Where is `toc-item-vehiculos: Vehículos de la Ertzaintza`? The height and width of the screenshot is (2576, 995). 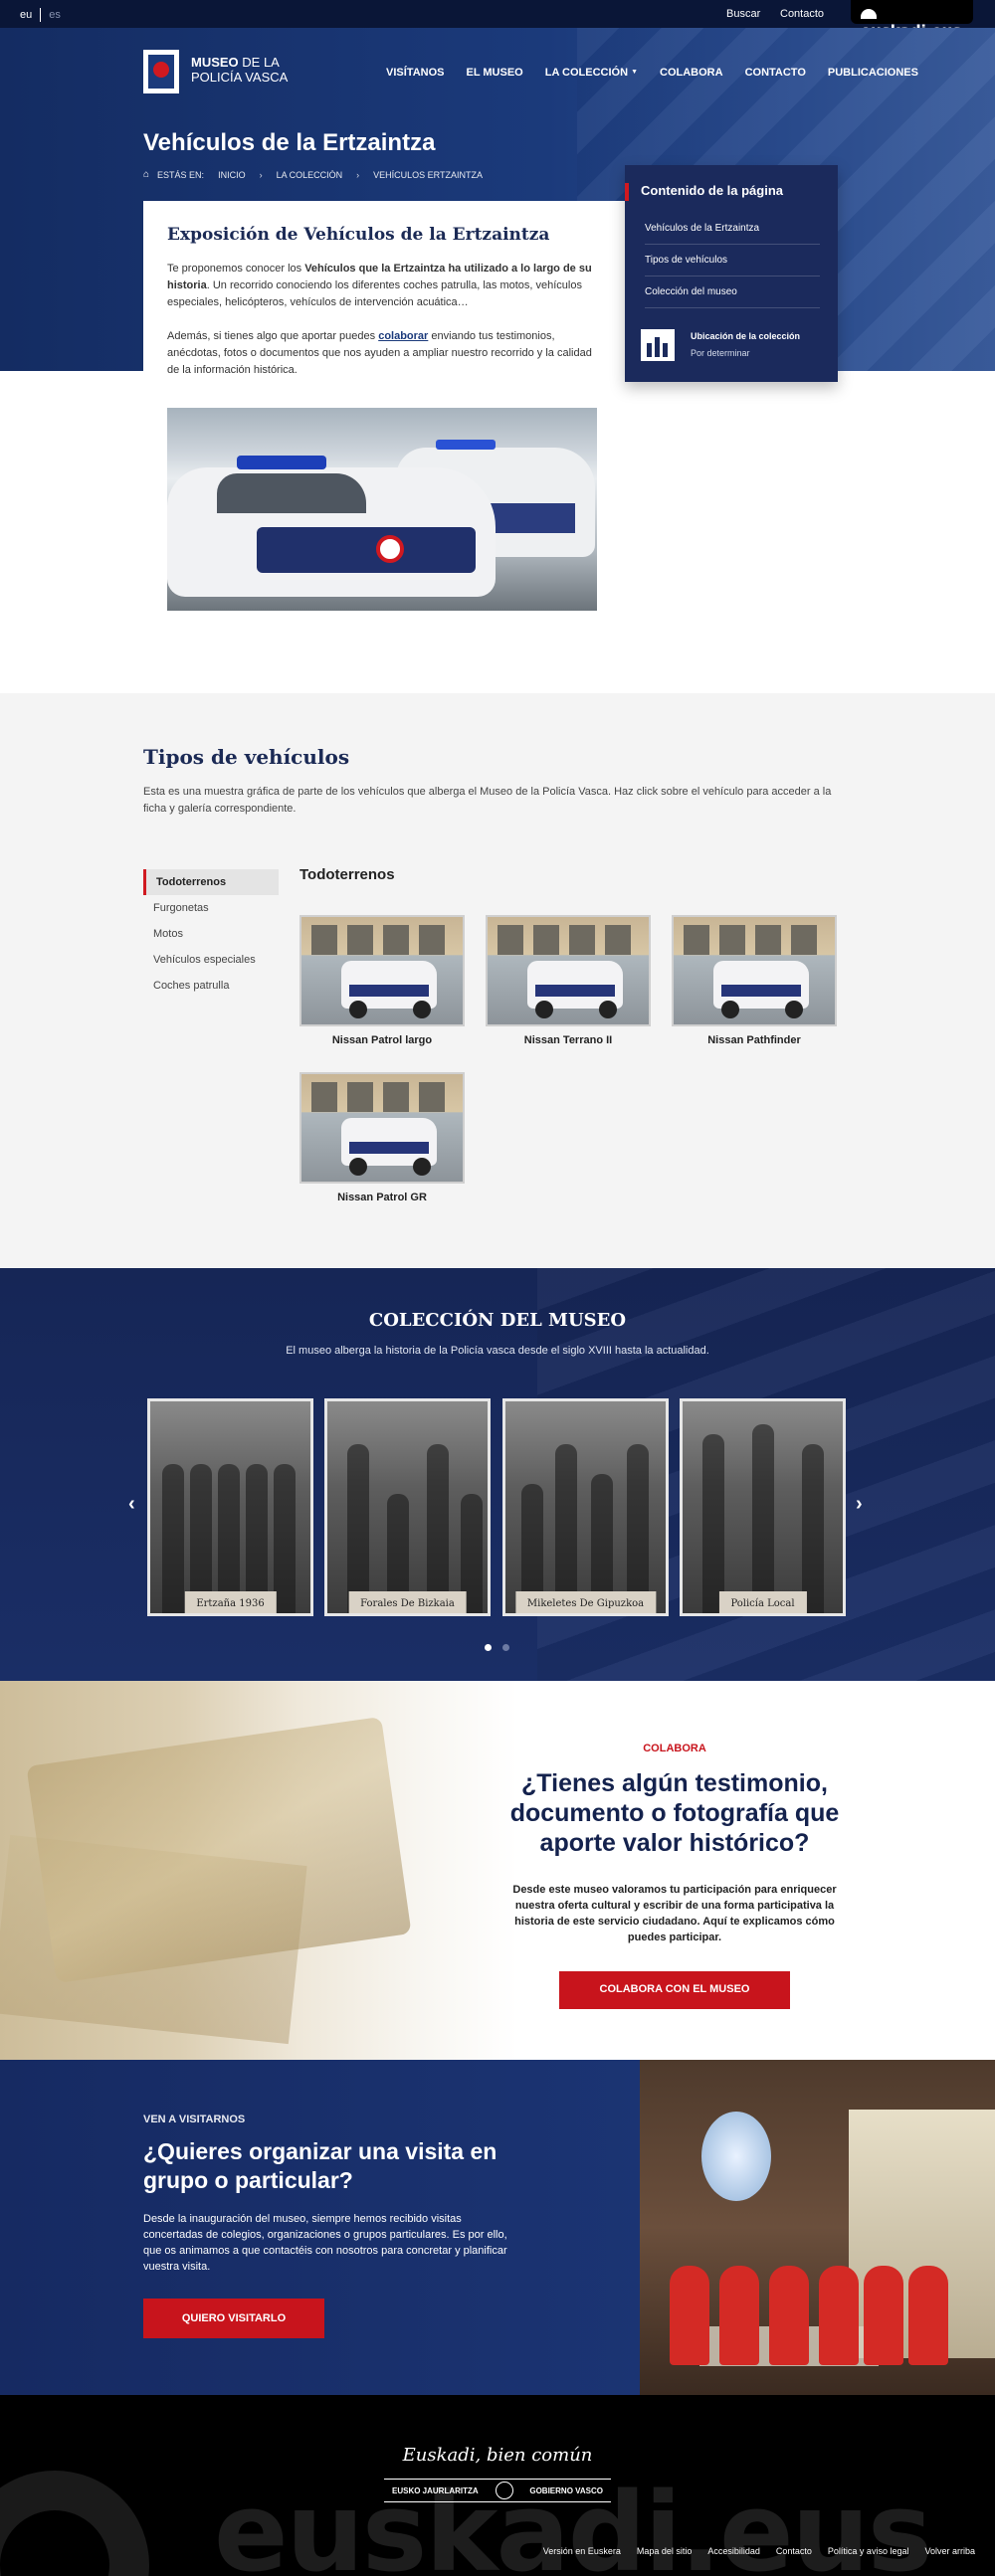 toc-item-vehiculos: Vehículos de la Ertzaintza is located at coordinates (732, 234).